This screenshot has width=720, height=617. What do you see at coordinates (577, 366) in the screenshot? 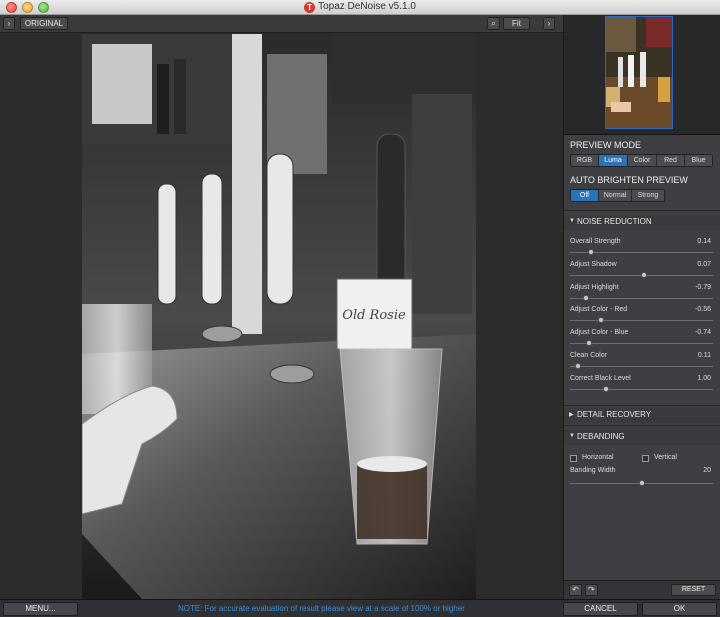
I see `clean-color-thumb` at bounding box center [577, 366].